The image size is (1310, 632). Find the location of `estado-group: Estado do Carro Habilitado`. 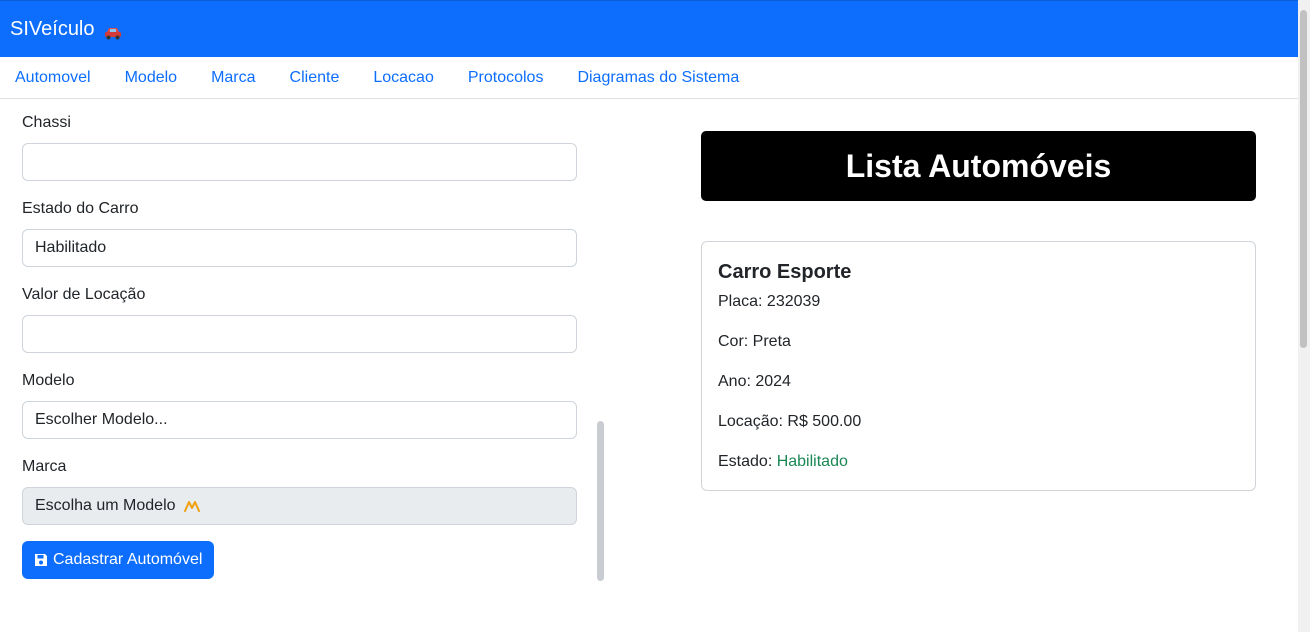

estado-group: Estado do Carro Habilitado is located at coordinates (299, 233).